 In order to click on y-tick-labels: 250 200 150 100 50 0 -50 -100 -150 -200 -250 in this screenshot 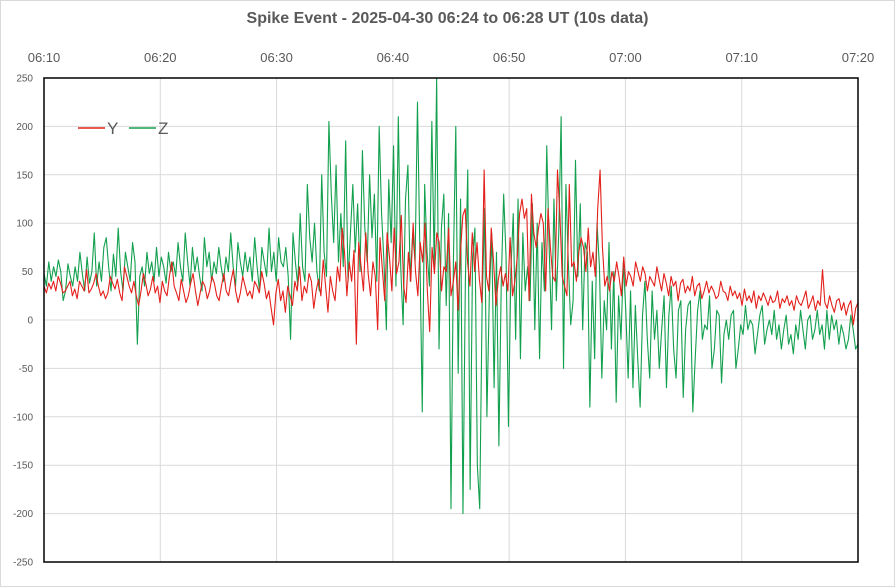, I will do `click(23, 321)`.